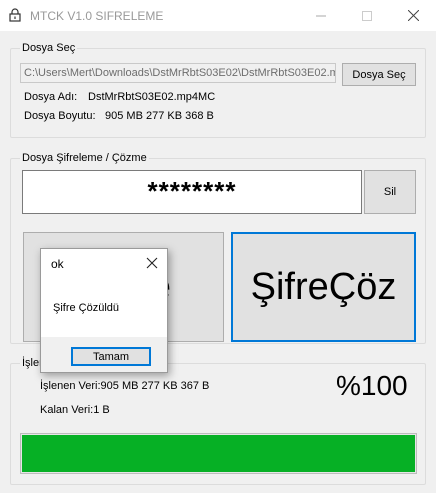 This screenshot has width=436, height=493. What do you see at coordinates (15, 15) in the screenshot?
I see `app-icon` at bounding box center [15, 15].